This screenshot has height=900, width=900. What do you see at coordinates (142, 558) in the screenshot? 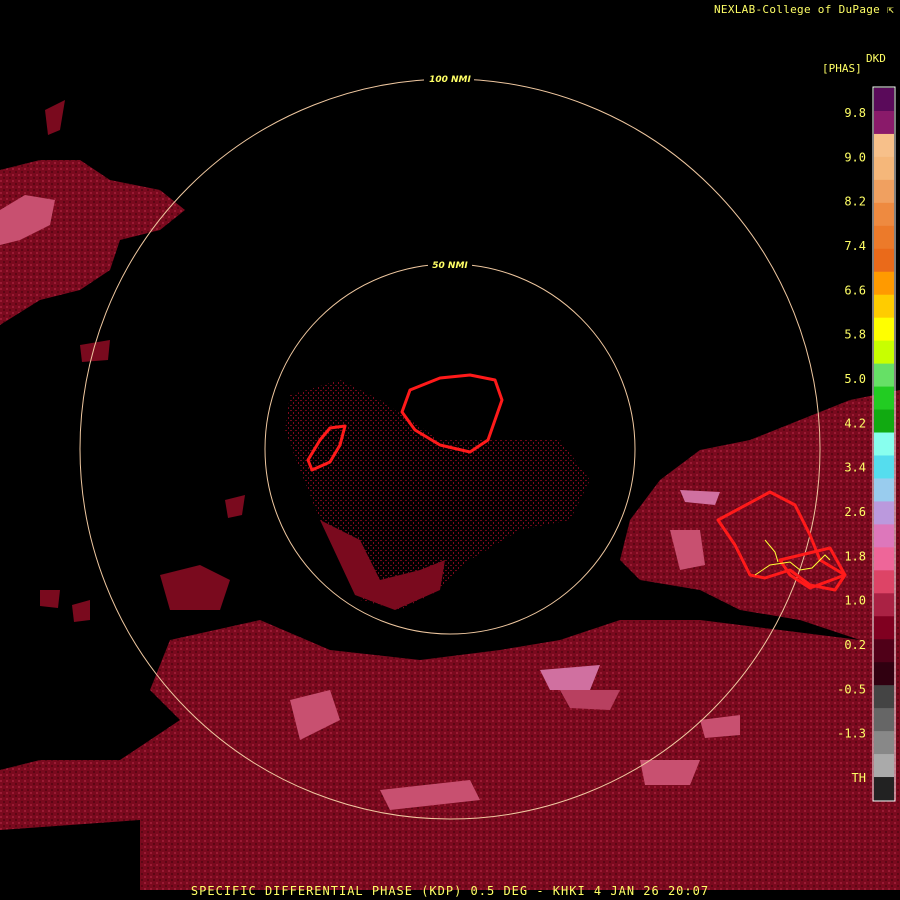
I see `echo-southwest-blobs` at bounding box center [142, 558].